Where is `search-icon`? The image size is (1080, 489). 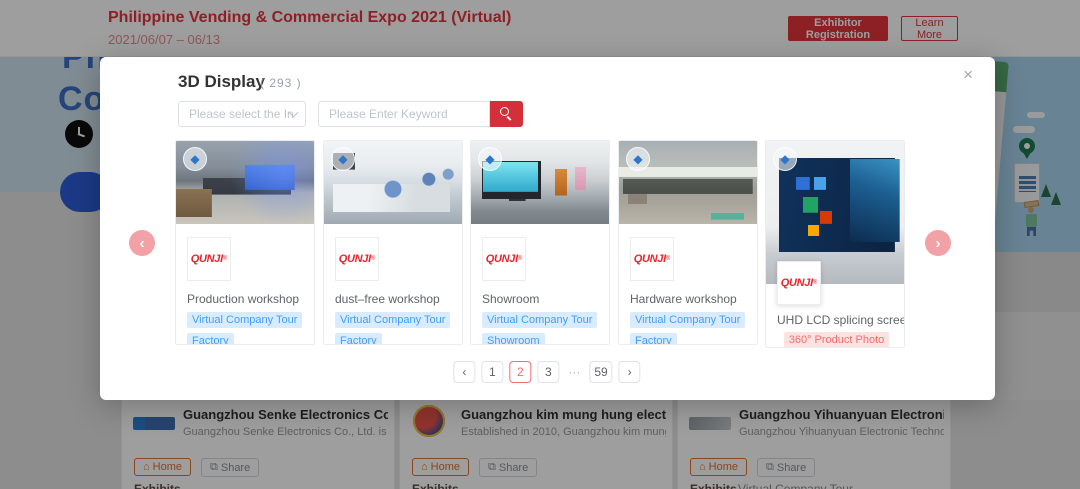
search-icon is located at coordinates (504, 111).